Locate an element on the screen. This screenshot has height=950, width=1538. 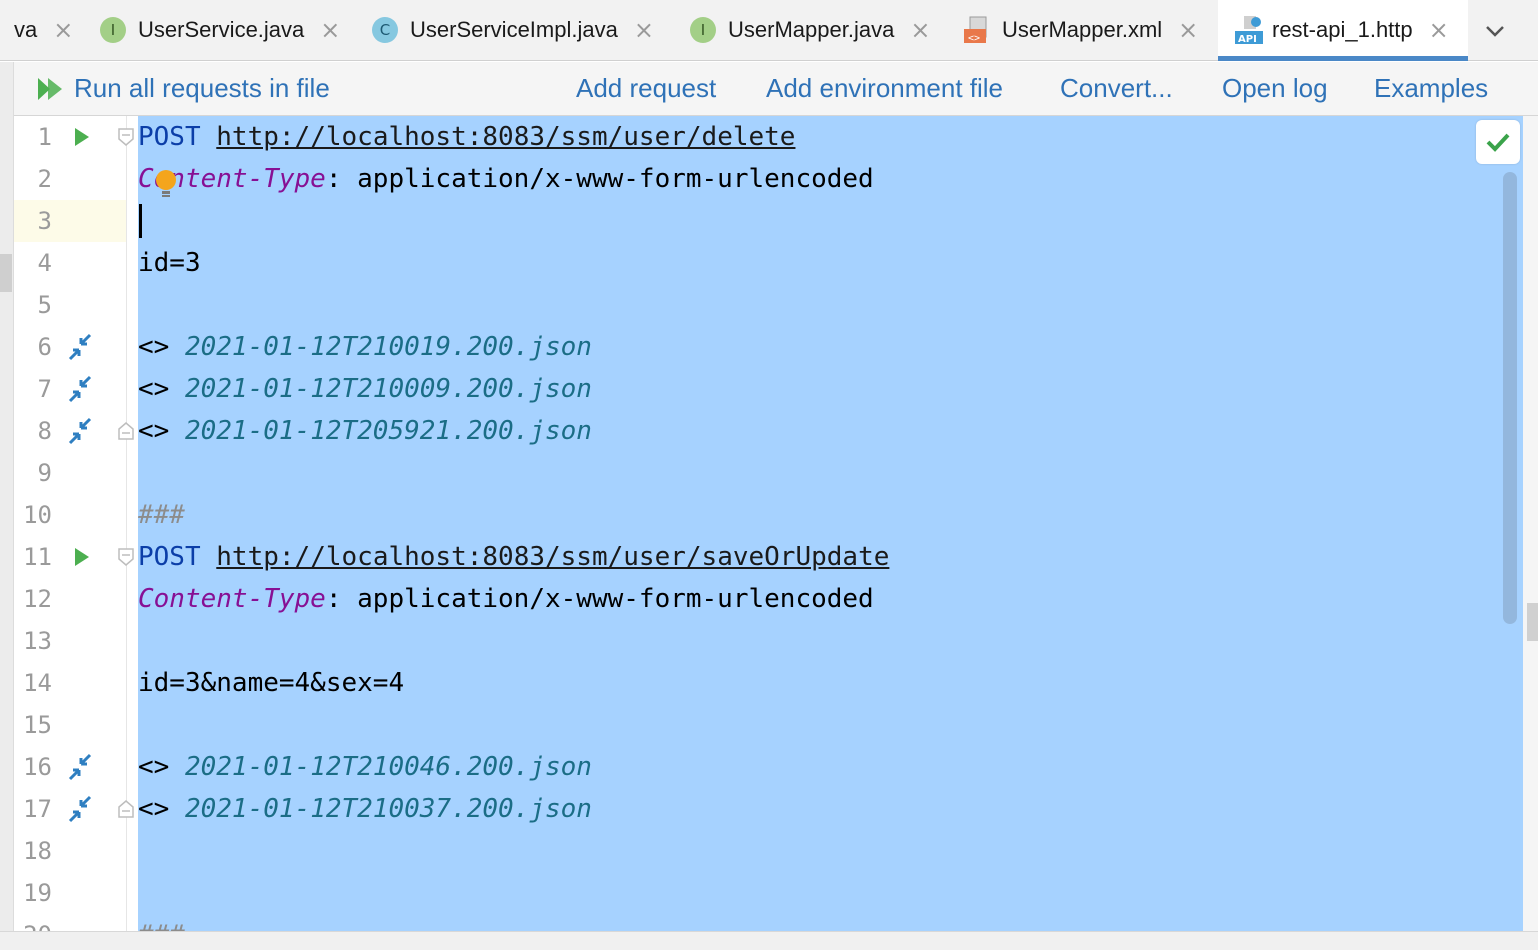
response-file-link: 2021-01-12T205921.200.json is located at coordinates (388, 431).